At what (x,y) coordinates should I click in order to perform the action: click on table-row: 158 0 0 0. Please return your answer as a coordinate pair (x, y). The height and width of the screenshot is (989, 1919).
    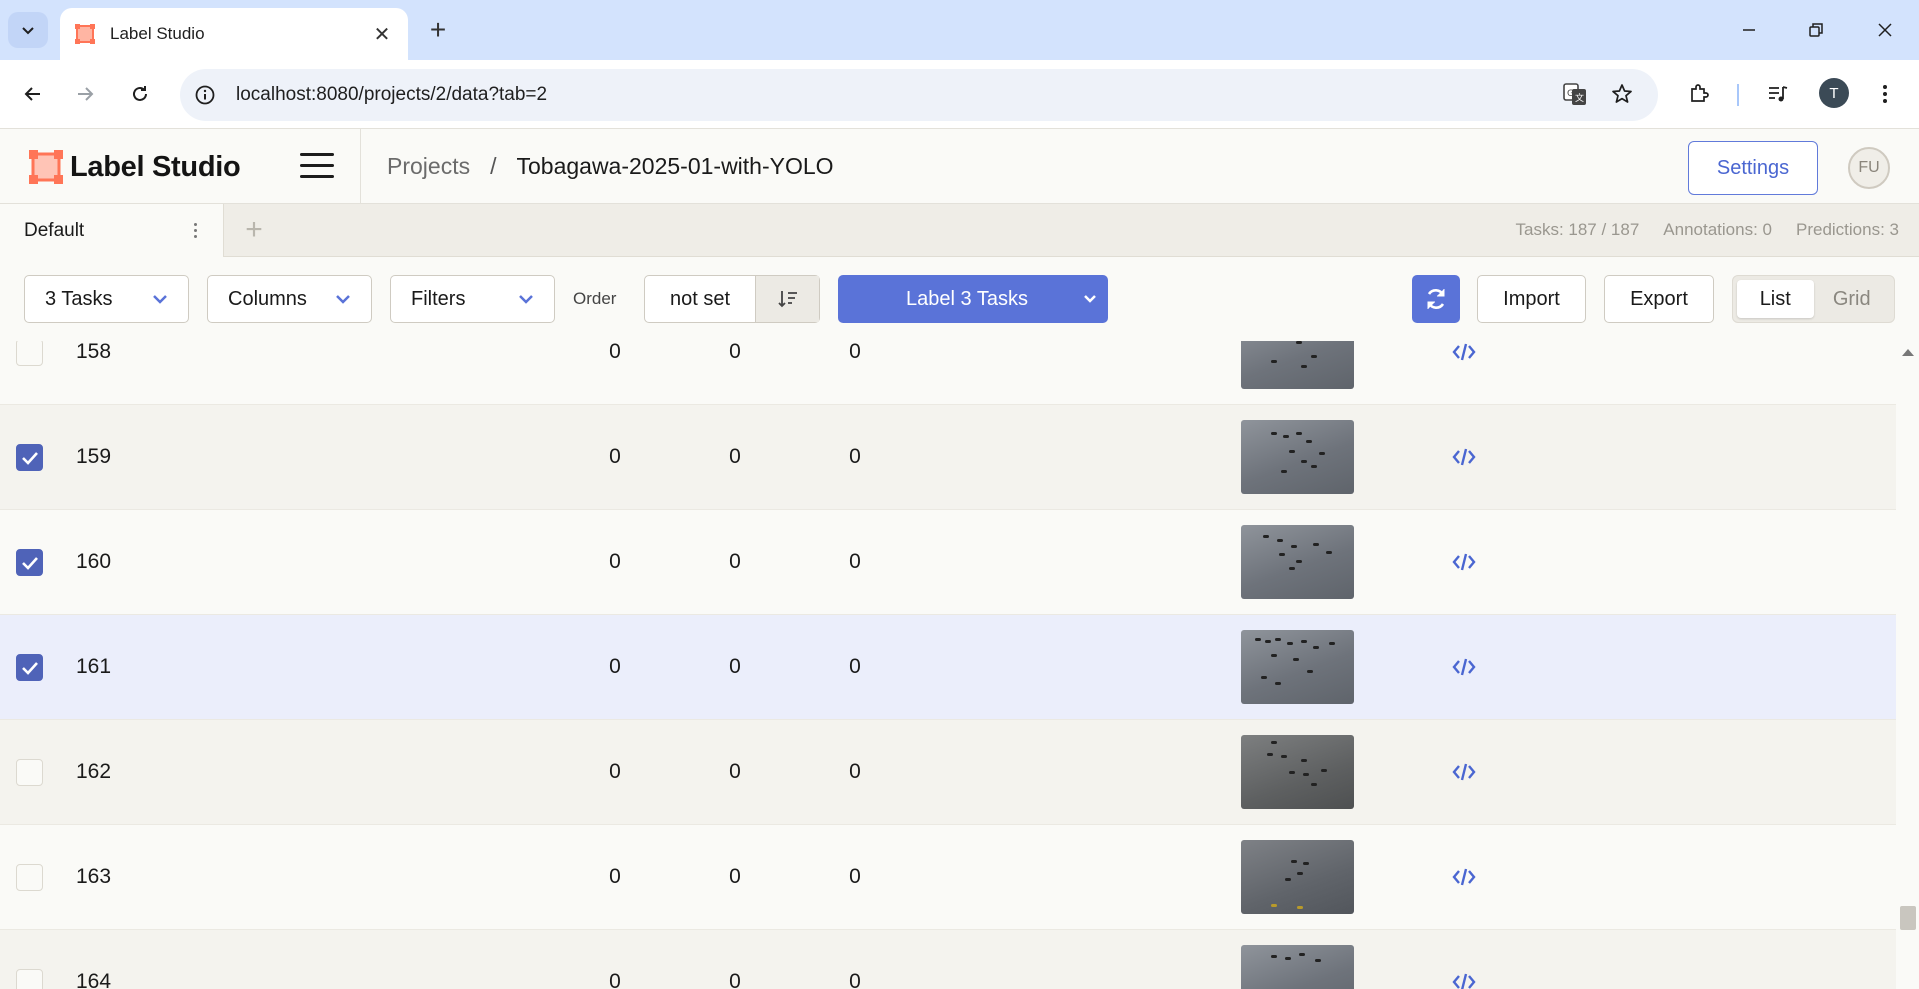
    Looking at the image, I should click on (948, 373).